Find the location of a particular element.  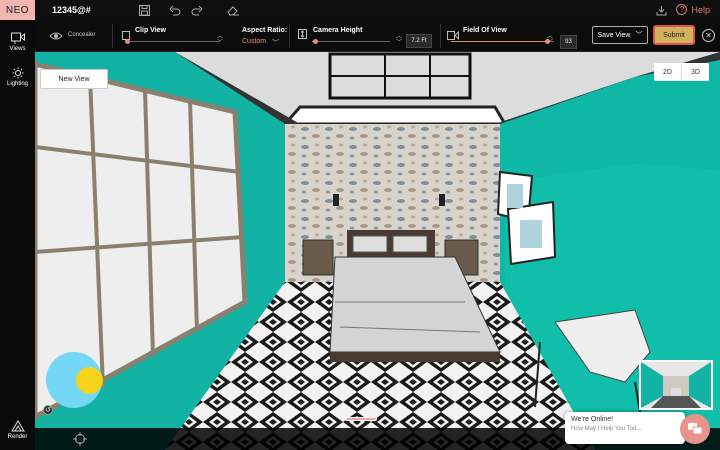

chat-title: We're Online! is located at coordinates (592, 419).